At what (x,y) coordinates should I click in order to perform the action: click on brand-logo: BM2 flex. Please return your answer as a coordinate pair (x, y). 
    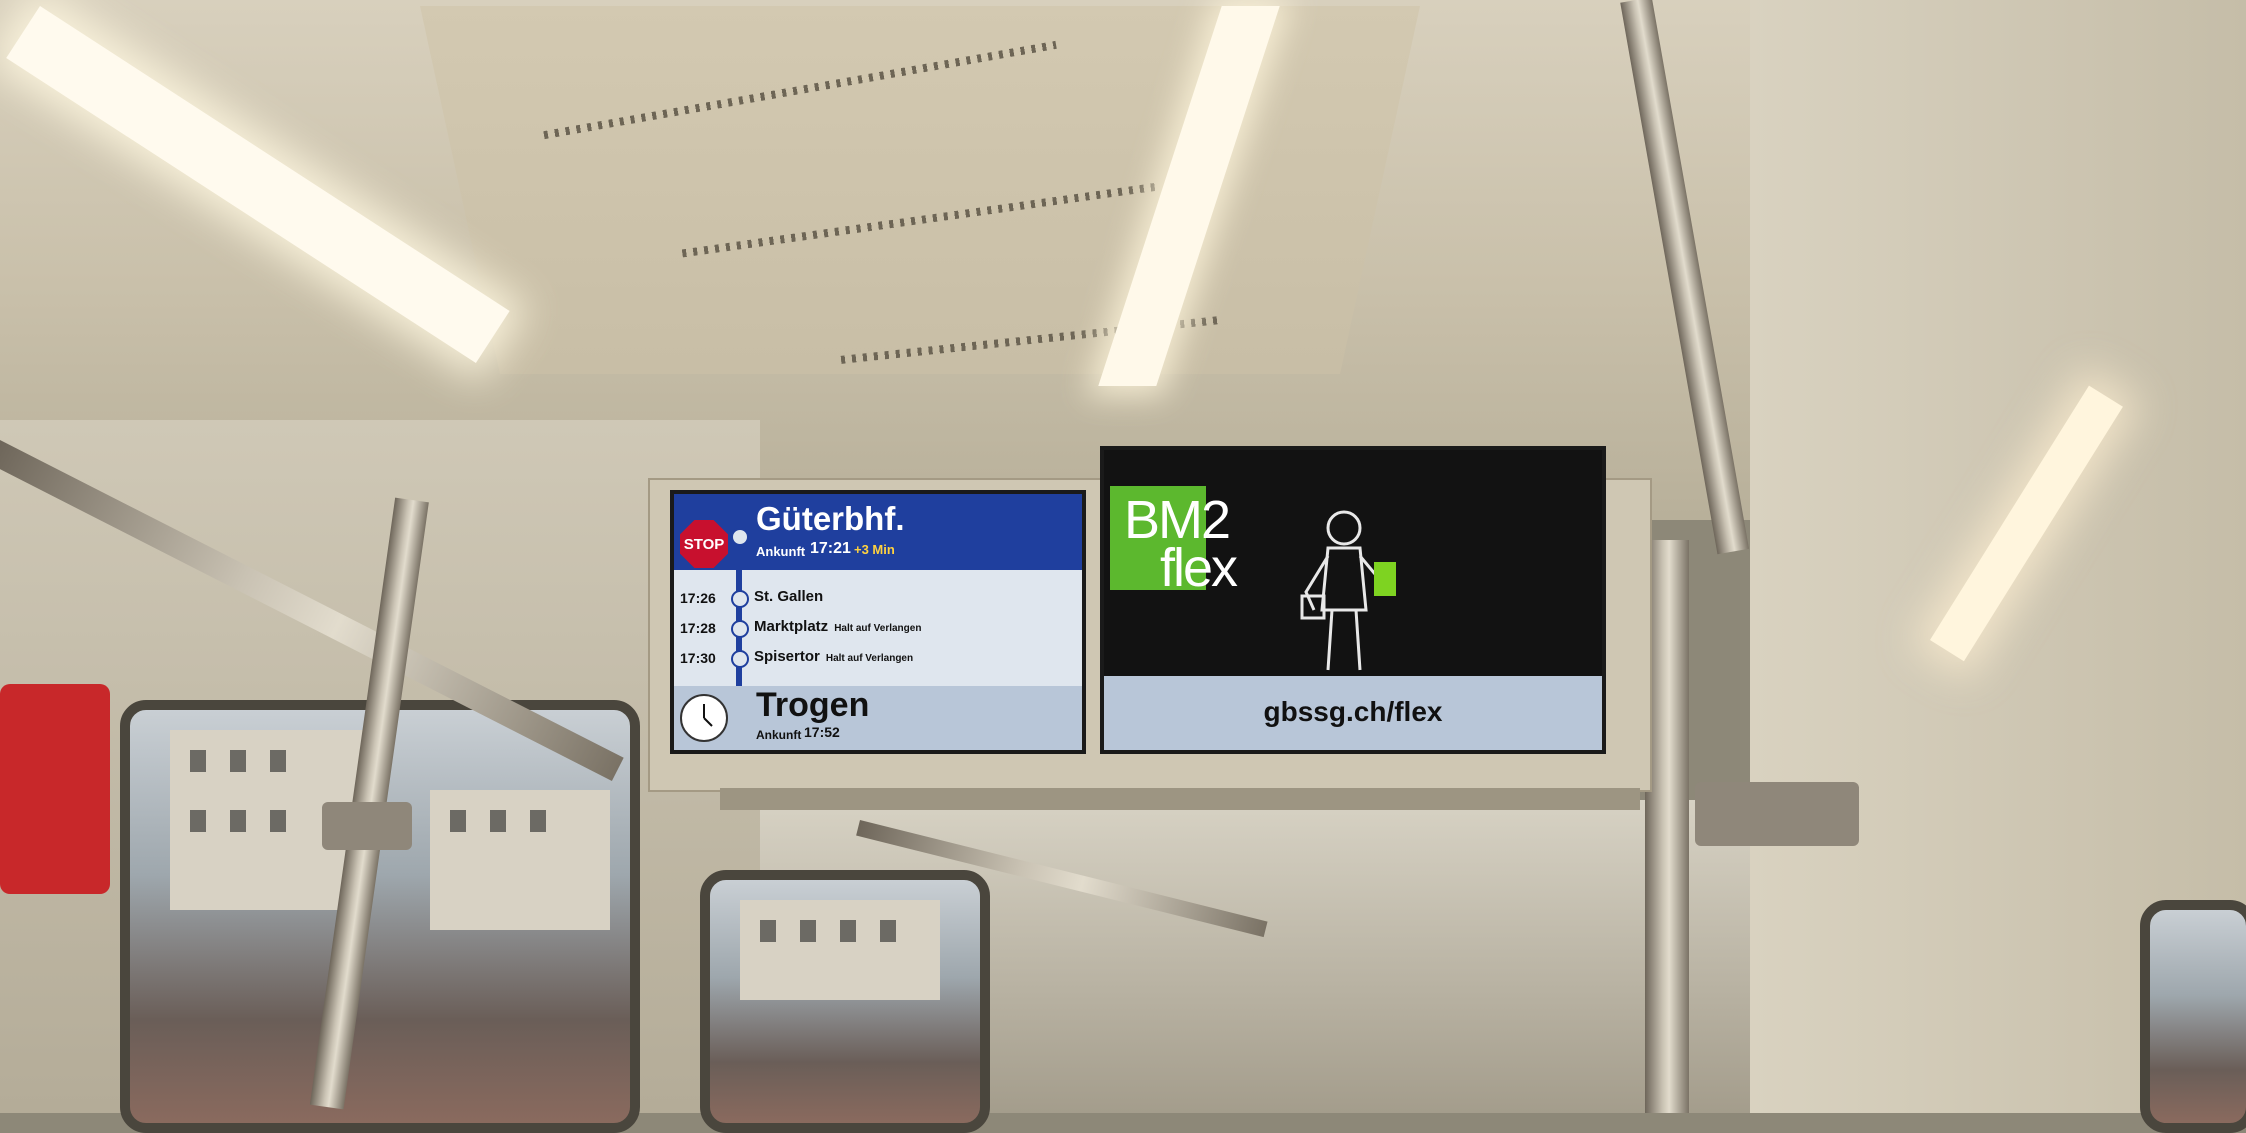
    Looking at the image, I should click on (1181, 544).